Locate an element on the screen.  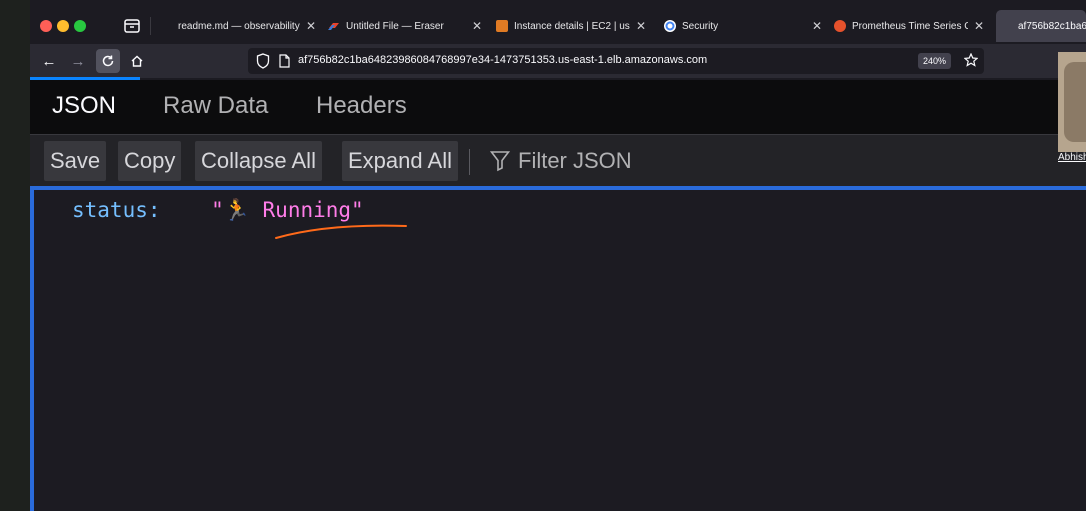
home-icon is located at coordinates (137, 61).